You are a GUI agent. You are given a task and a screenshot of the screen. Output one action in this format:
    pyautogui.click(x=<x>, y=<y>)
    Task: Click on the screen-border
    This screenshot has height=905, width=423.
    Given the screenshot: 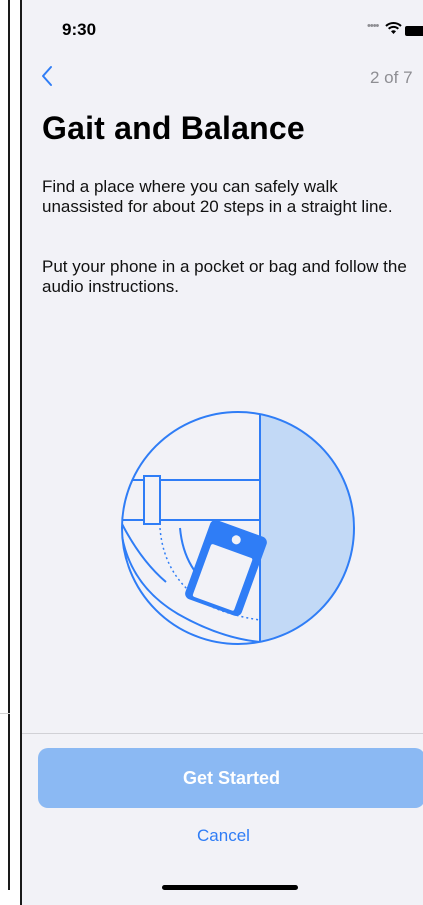 What is the action you would take?
    pyautogui.click(x=9, y=445)
    